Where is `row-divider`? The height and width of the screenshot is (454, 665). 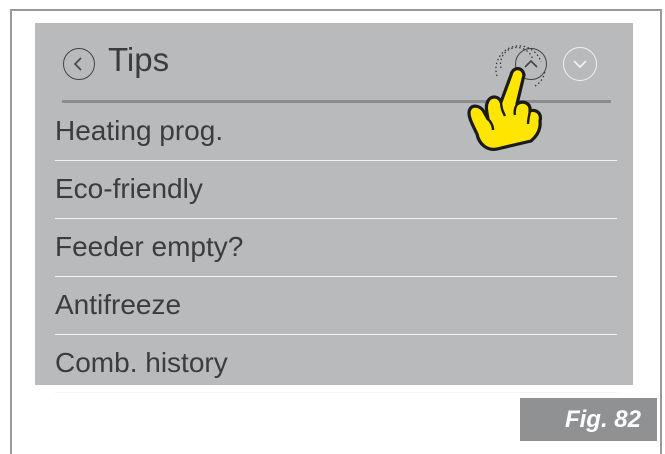 row-divider is located at coordinates (336, 392).